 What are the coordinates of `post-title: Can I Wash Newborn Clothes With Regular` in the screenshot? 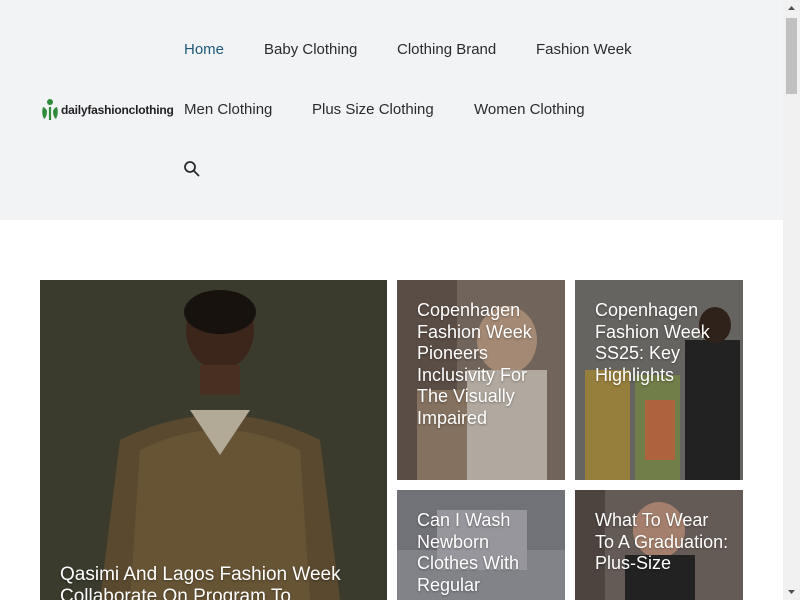 It's located at (484, 553).